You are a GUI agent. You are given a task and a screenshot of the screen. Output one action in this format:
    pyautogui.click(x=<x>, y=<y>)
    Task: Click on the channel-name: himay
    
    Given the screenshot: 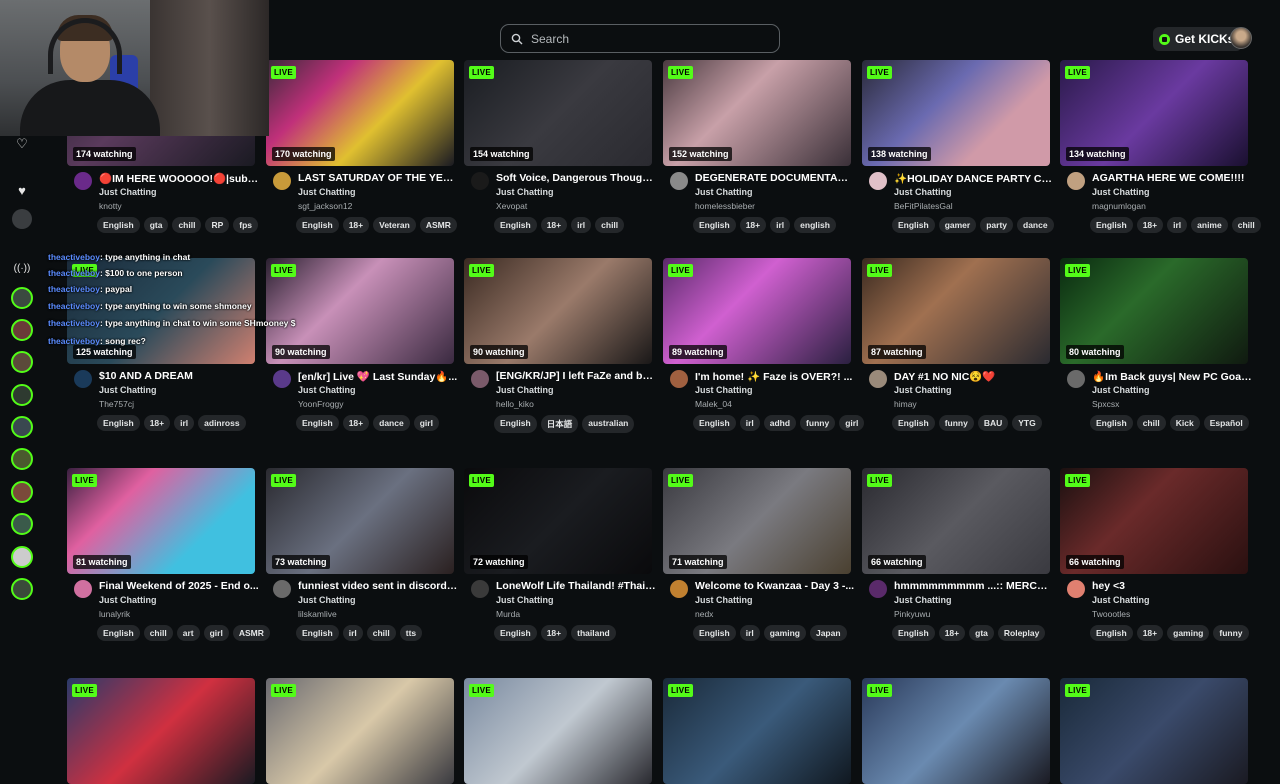 What is the action you would take?
    pyautogui.click(x=905, y=404)
    